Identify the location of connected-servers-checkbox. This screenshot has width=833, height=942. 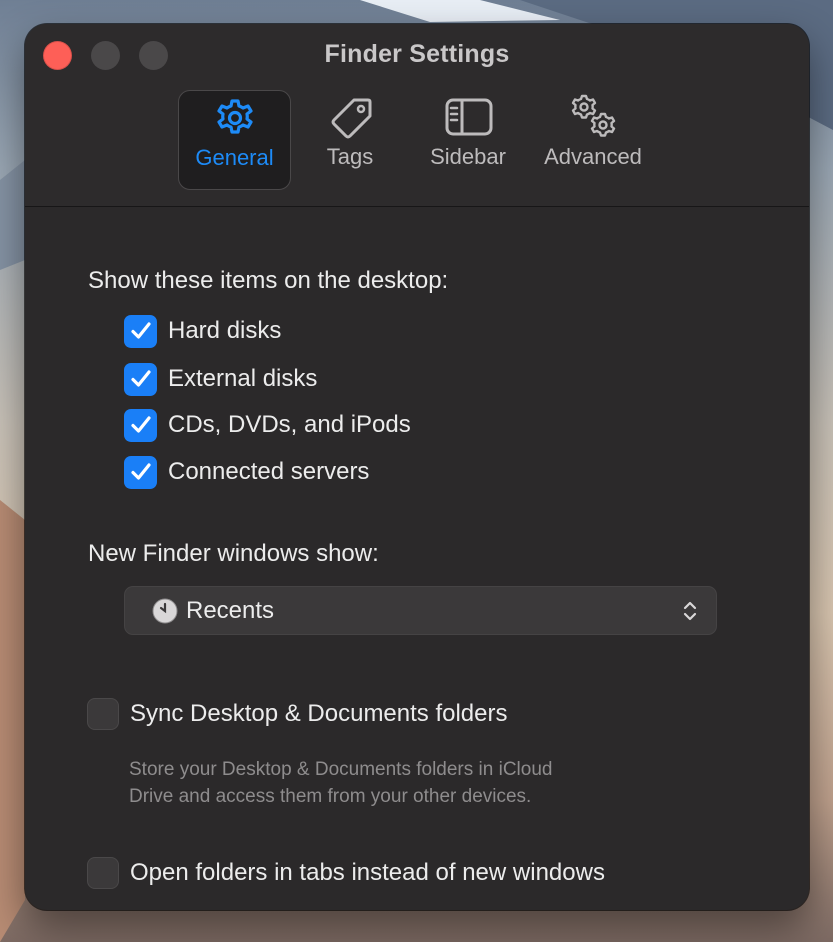
(140, 472).